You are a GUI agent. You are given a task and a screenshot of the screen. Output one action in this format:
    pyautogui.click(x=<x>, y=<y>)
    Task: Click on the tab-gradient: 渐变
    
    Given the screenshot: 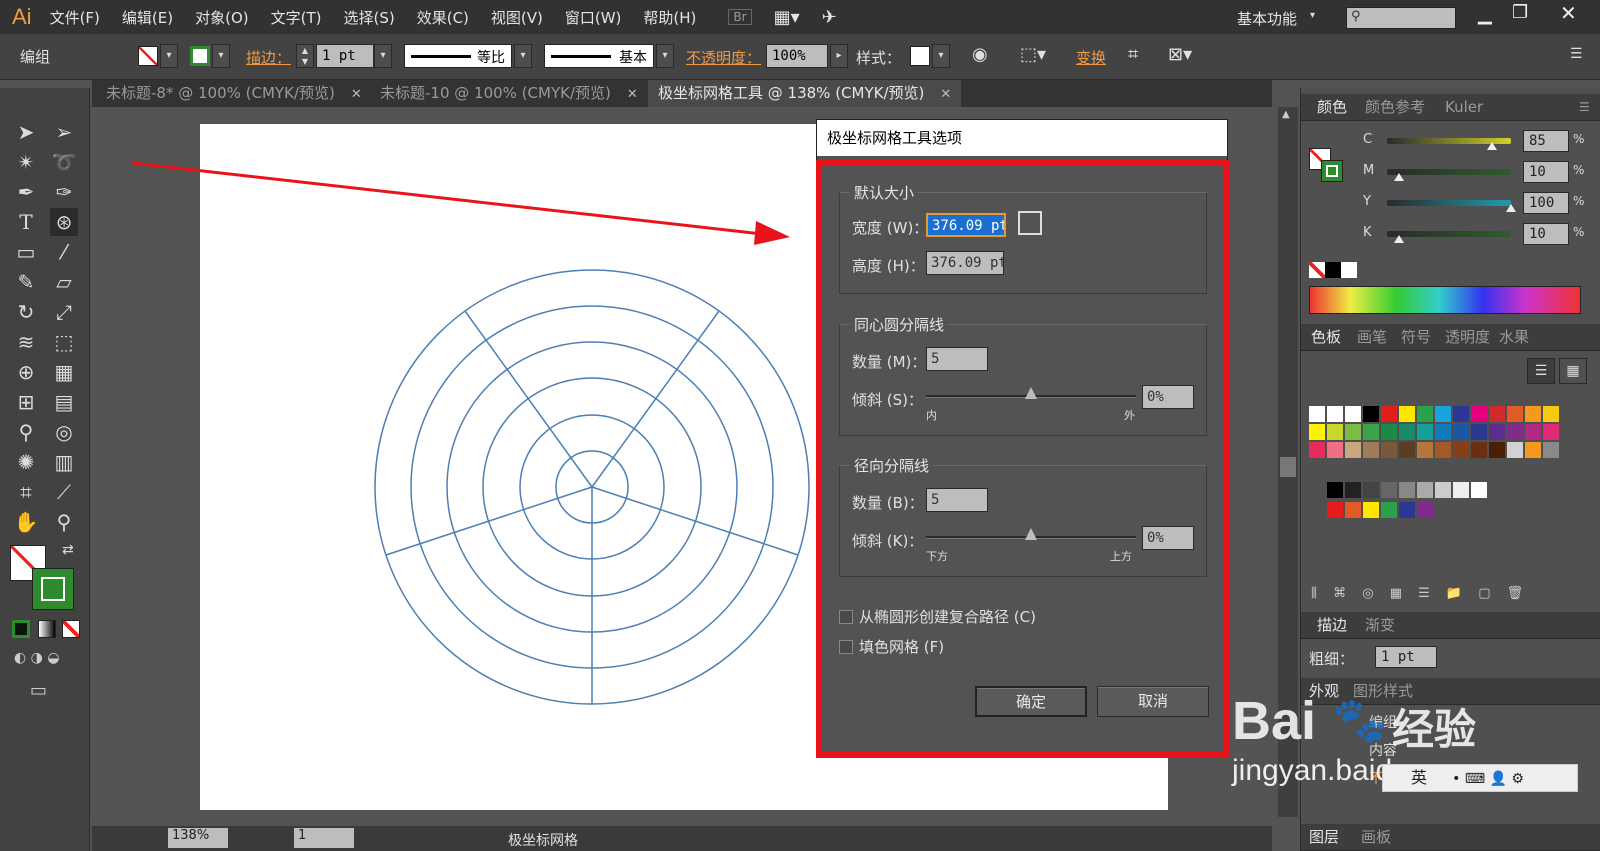 What is the action you would take?
    pyautogui.click(x=1380, y=625)
    